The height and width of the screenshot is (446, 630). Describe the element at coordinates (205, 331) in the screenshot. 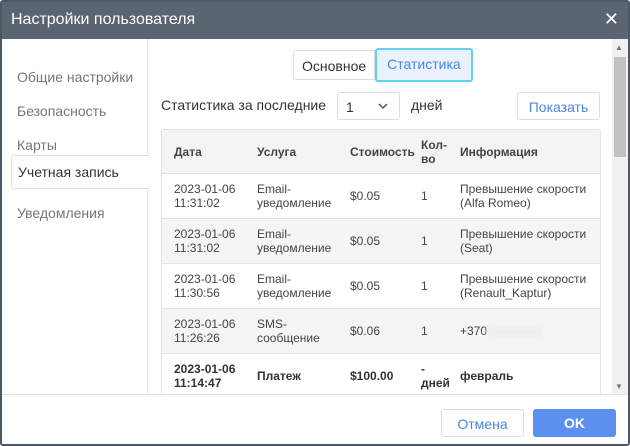

I see `cell-date: 2023-01-06 11:26:26` at that location.